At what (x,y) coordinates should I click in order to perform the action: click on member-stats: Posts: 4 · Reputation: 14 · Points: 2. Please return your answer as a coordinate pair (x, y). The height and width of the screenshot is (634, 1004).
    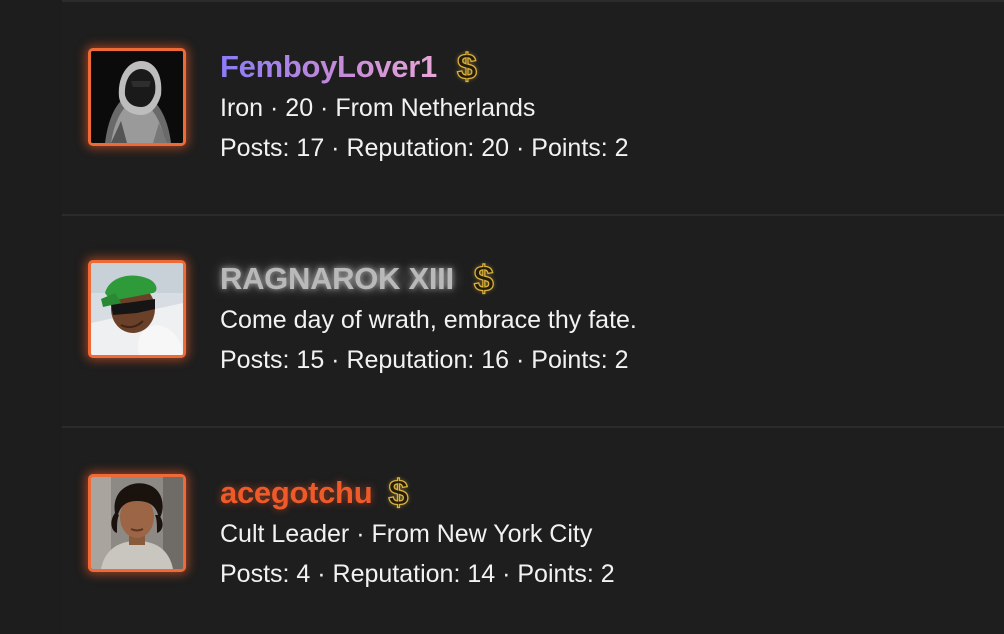
    Looking at the image, I should click on (417, 574).